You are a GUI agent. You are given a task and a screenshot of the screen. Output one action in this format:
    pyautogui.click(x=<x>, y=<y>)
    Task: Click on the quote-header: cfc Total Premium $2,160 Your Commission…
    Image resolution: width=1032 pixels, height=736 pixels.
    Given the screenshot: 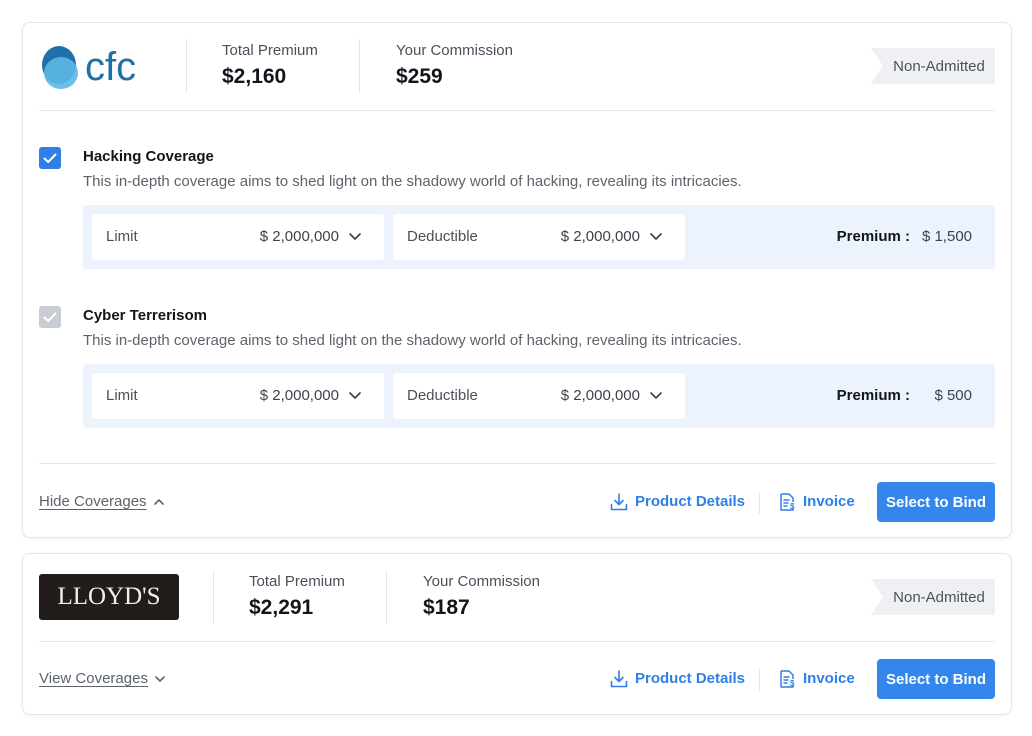 What is the action you would take?
    pyautogui.click(x=517, y=67)
    